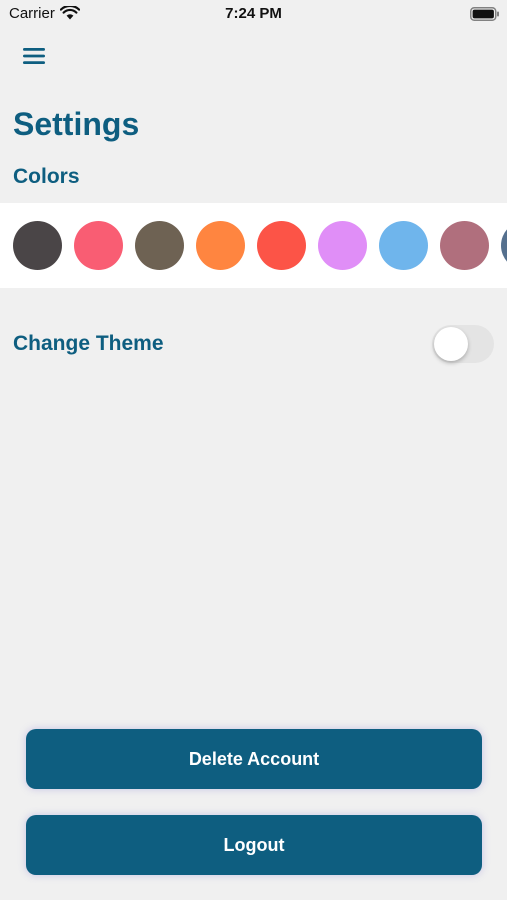 This screenshot has height=900, width=507. Describe the element at coordinates (485, 16) in the screenshot. I see `battery-icon` at that location.